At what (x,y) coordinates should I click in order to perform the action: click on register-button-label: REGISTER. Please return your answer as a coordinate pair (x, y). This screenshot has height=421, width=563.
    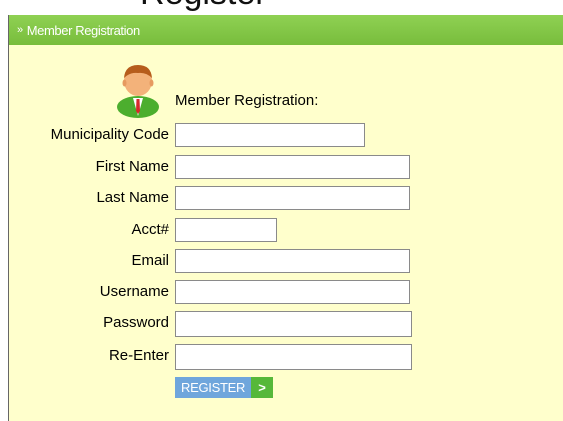
    Looking at the image, I should click on (213, 387).